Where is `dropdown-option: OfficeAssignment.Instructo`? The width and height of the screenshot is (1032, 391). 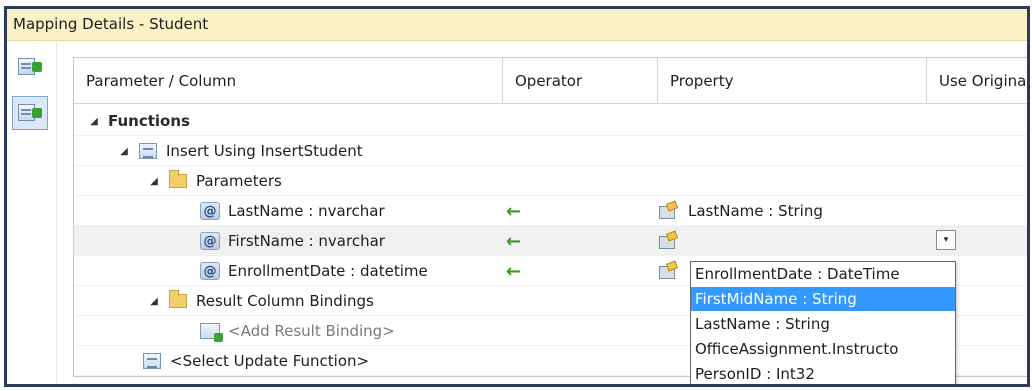 dropdown-option: OfficeAssignment.Instructo is located at coordinates (823, 349).